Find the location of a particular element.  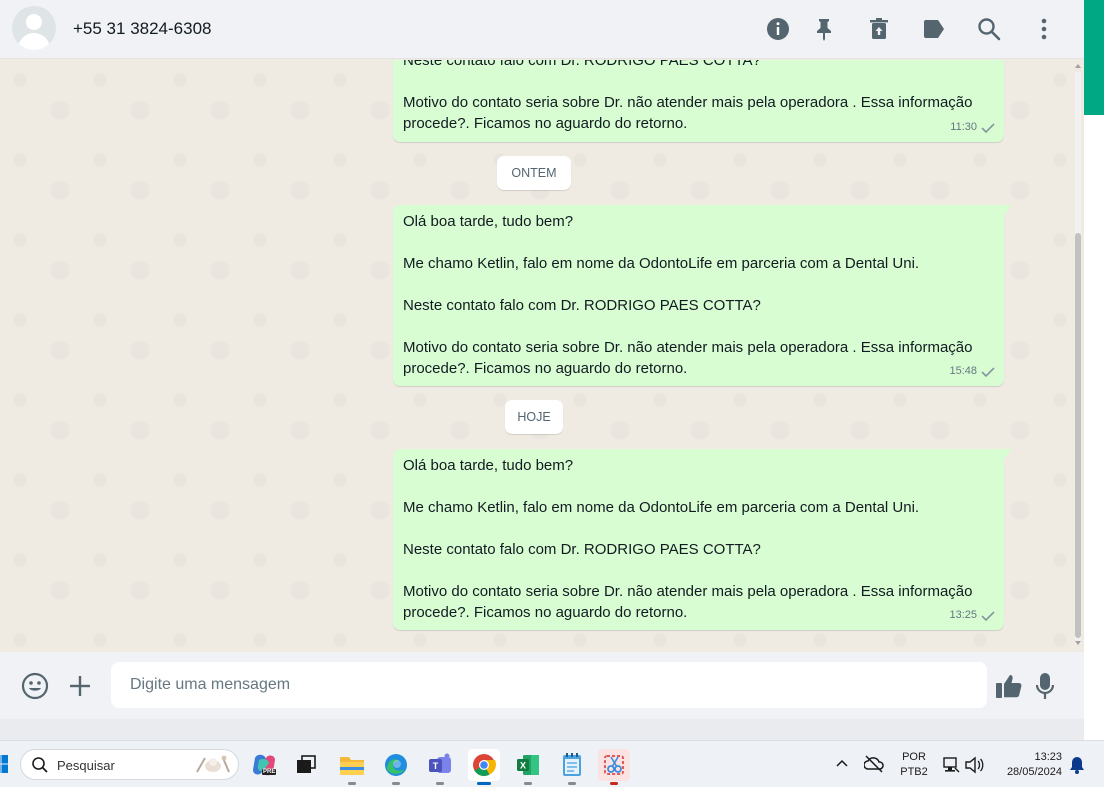

contact-avatar is located at coordinates (34, 28).